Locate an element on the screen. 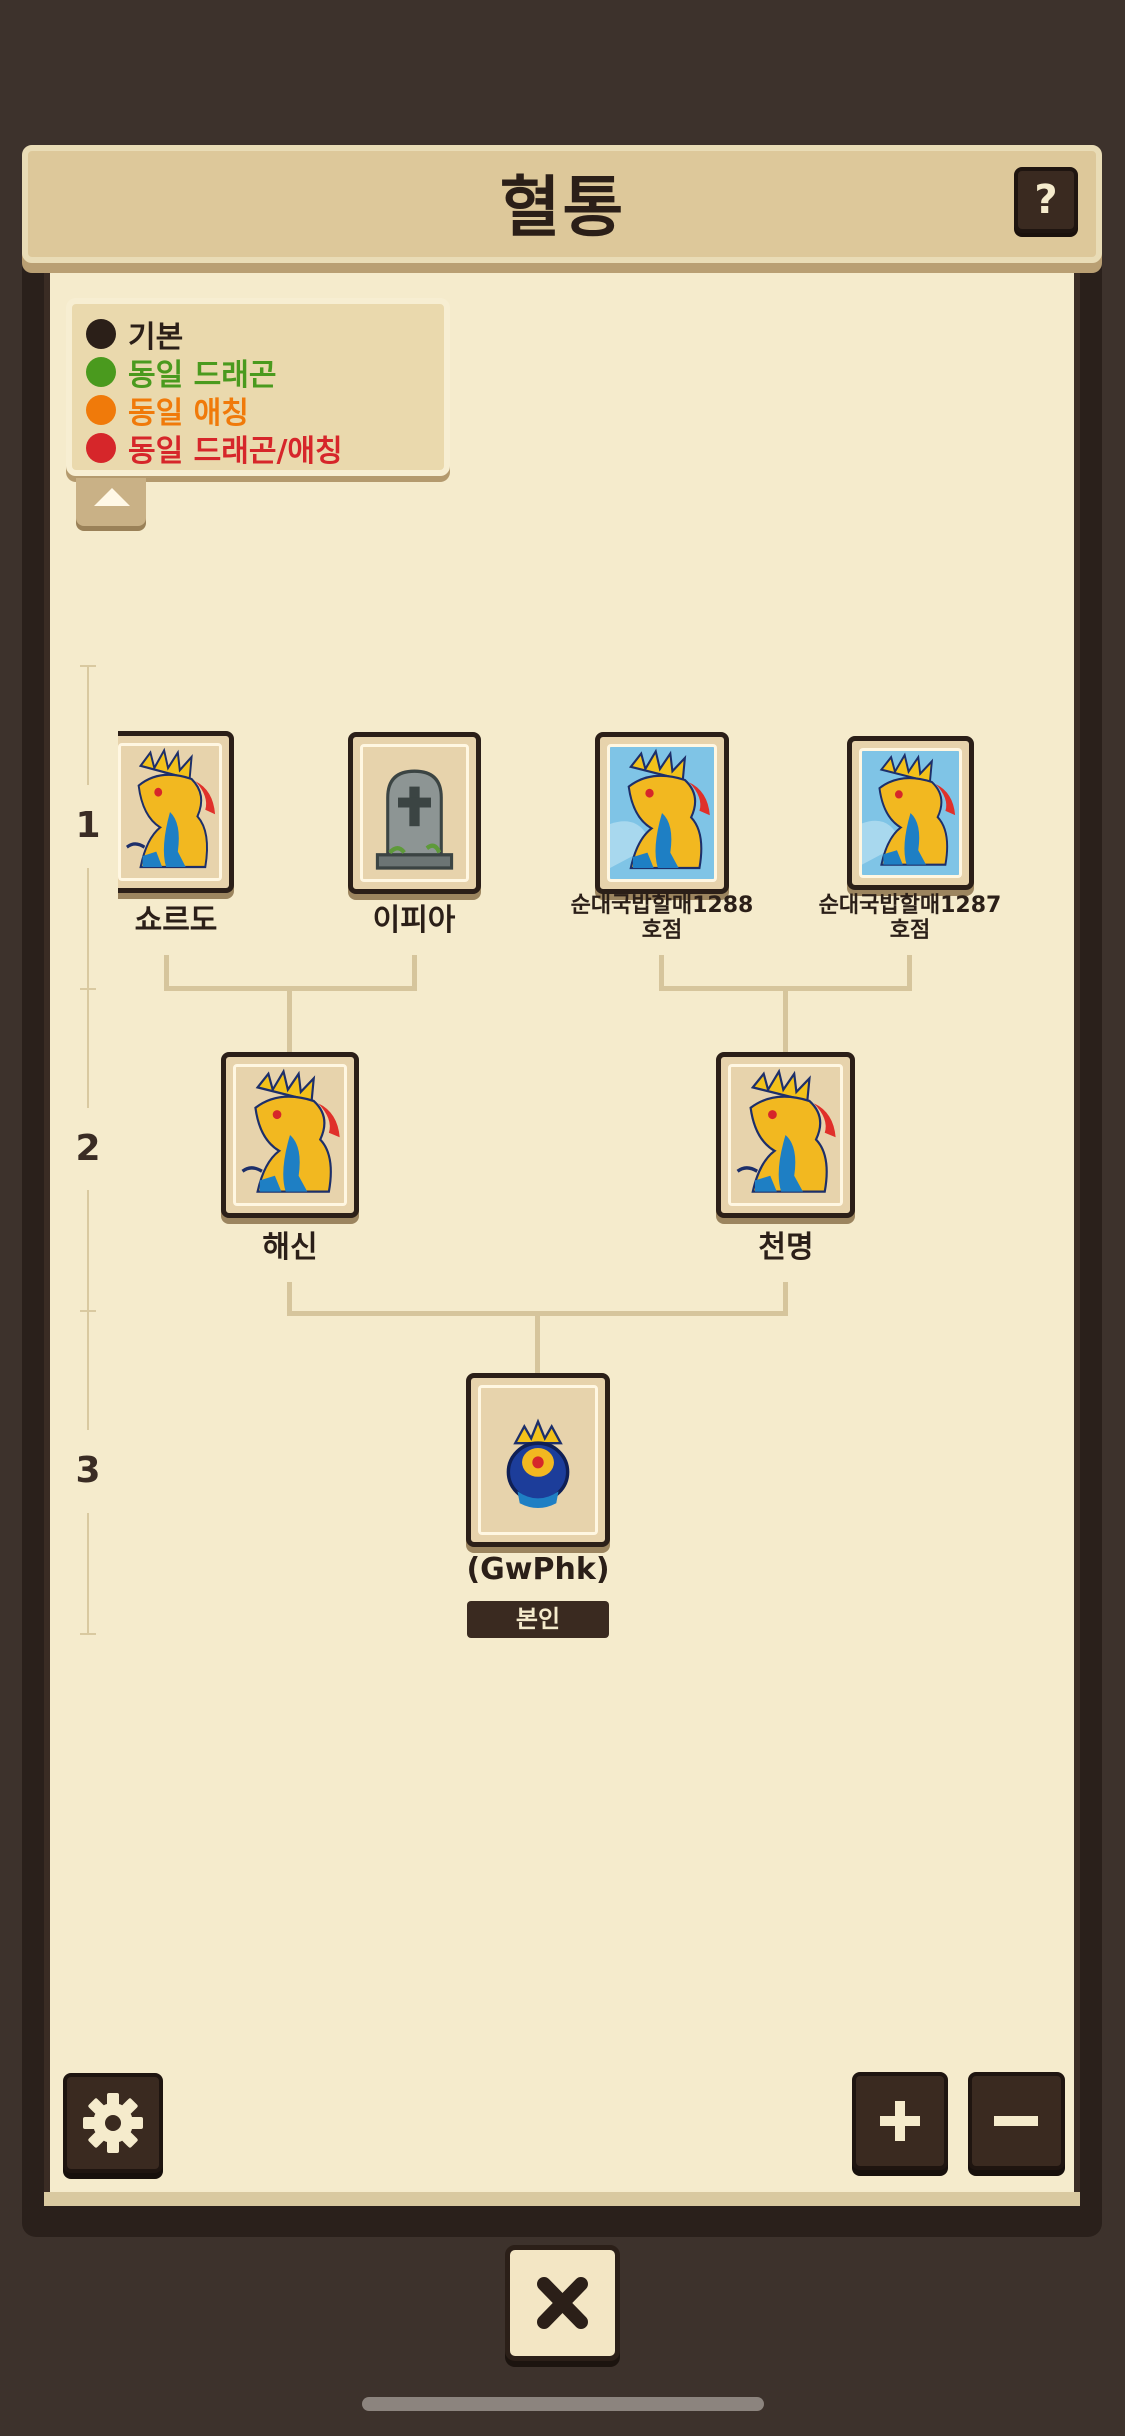 The image size is (1125, 2436). self-badge: 본인 is located at coordinates (538, 1619).